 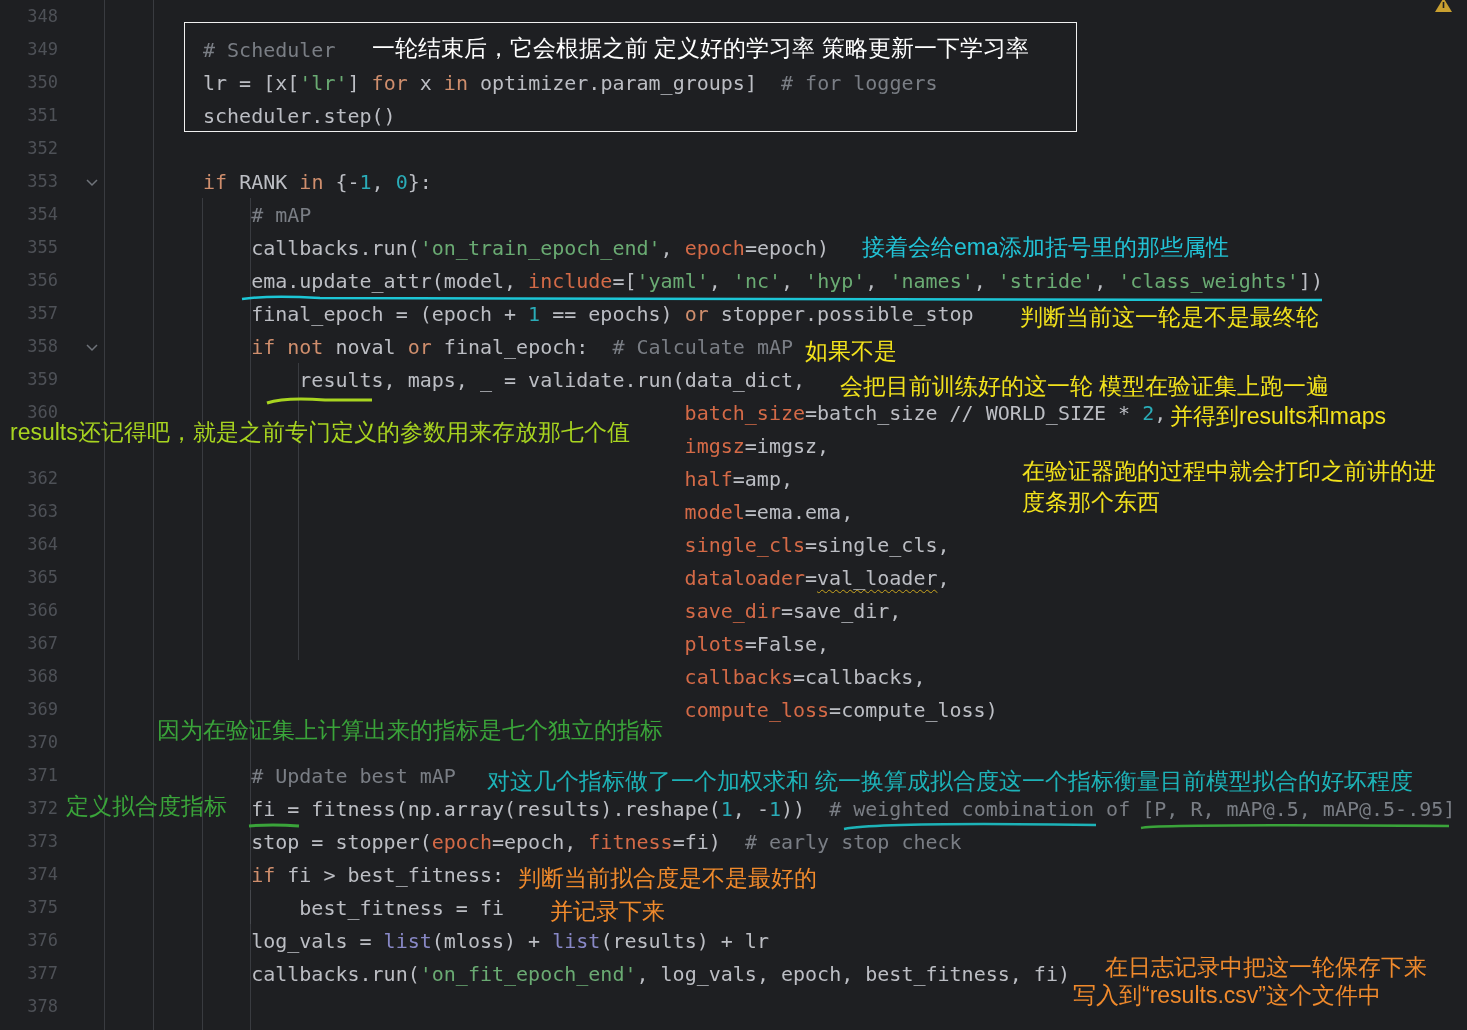 I want to click on underline-mark, so click(x=274, y=826).